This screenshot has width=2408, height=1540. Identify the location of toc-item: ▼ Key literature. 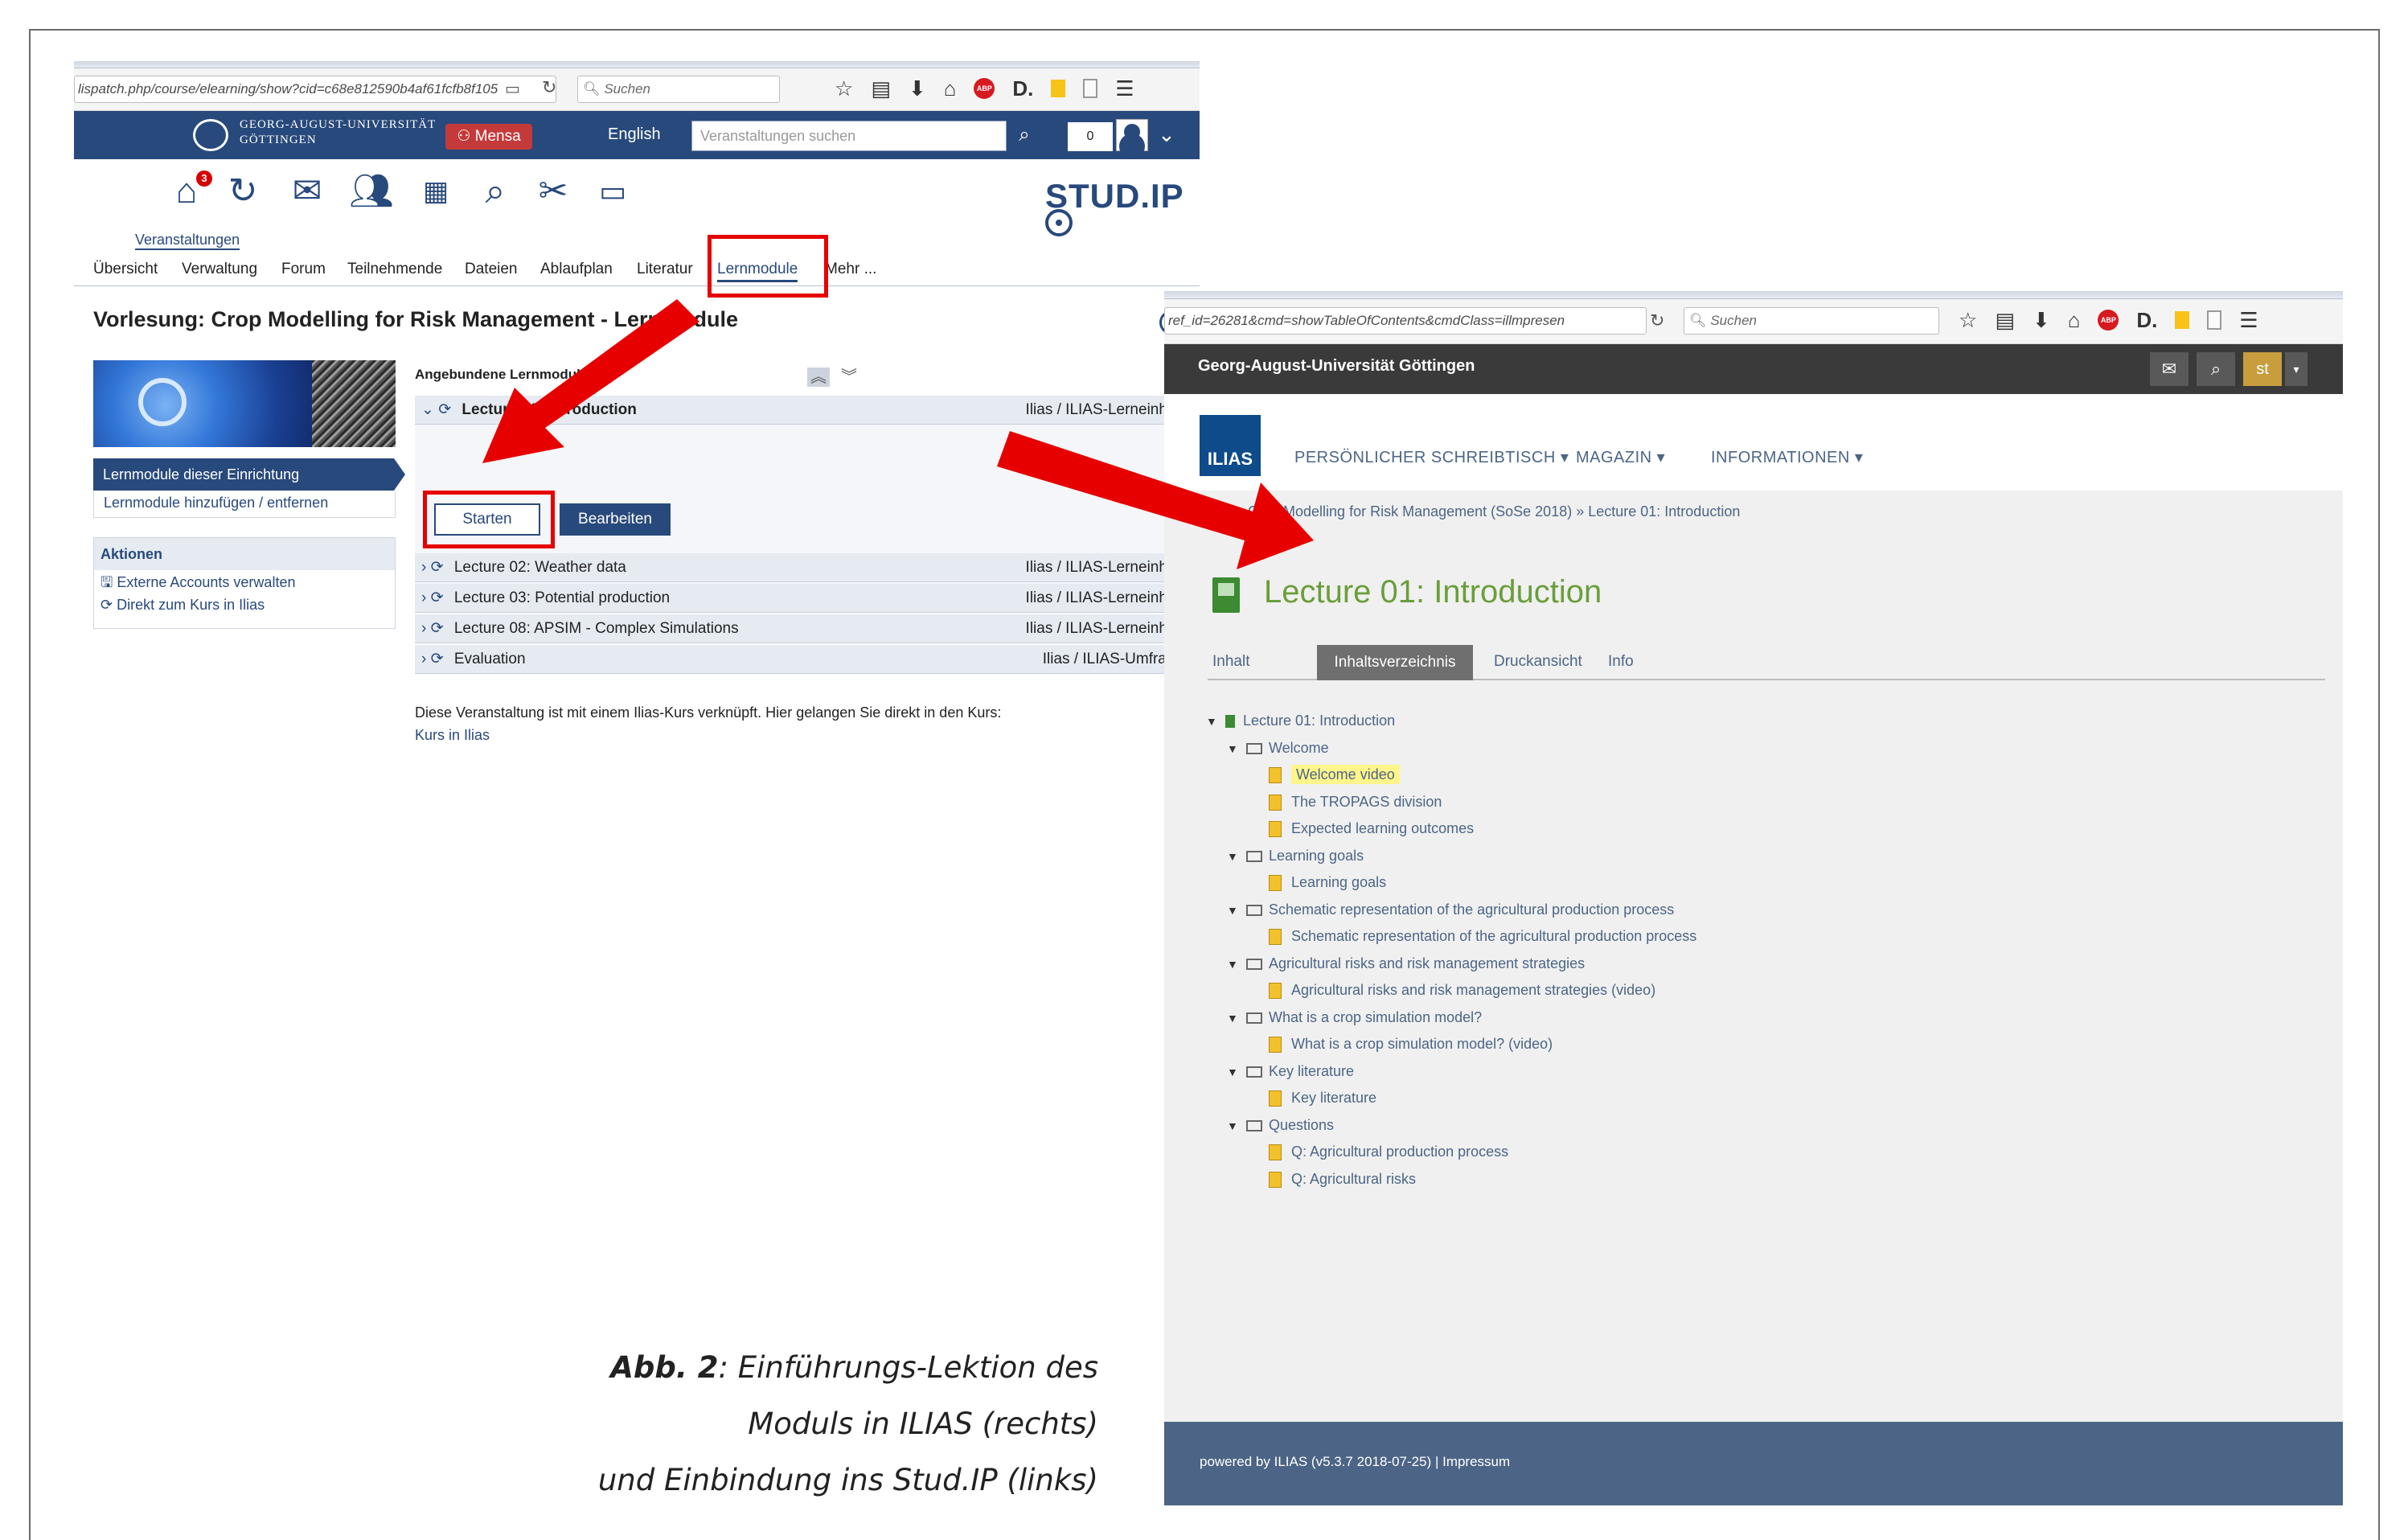
(1290, 1071).